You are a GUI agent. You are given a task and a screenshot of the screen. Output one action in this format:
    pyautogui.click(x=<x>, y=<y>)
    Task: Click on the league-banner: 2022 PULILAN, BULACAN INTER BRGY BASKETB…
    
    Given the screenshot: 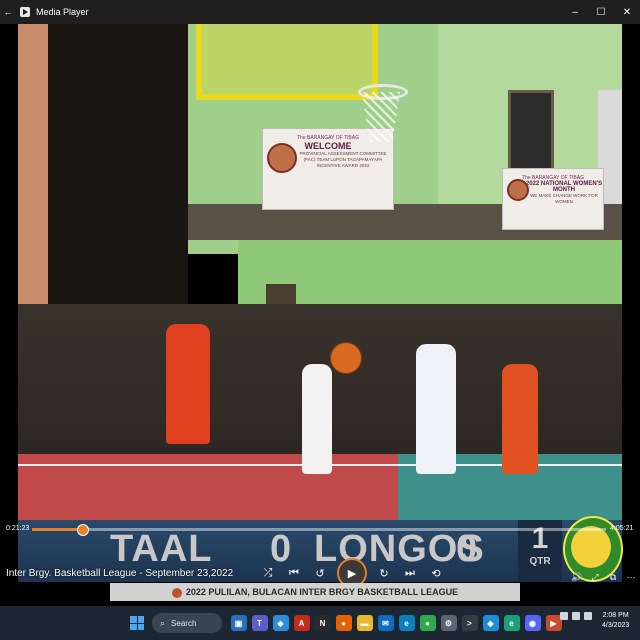 What is the action you would take?
    pyautogui.click(x=315, y=592)
    